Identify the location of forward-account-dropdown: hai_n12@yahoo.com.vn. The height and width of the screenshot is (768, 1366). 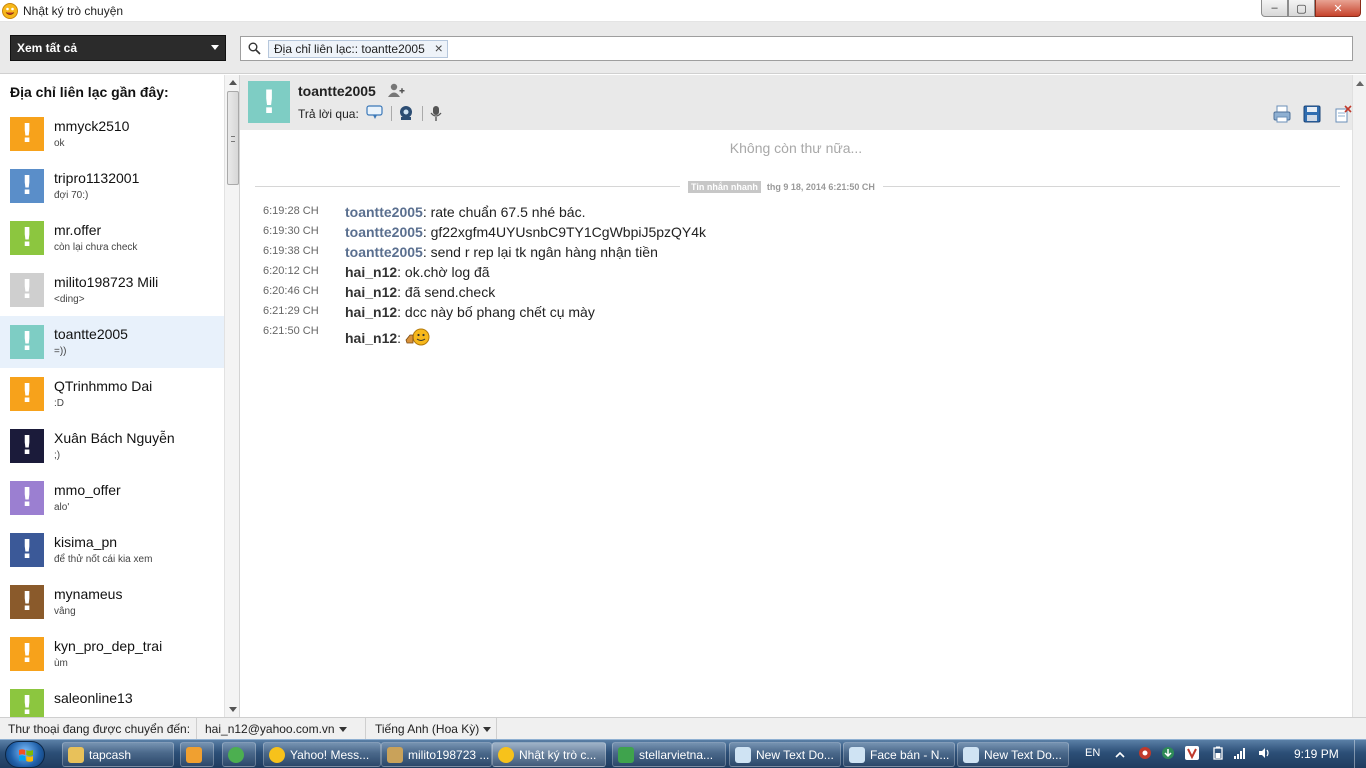
(276, 729).